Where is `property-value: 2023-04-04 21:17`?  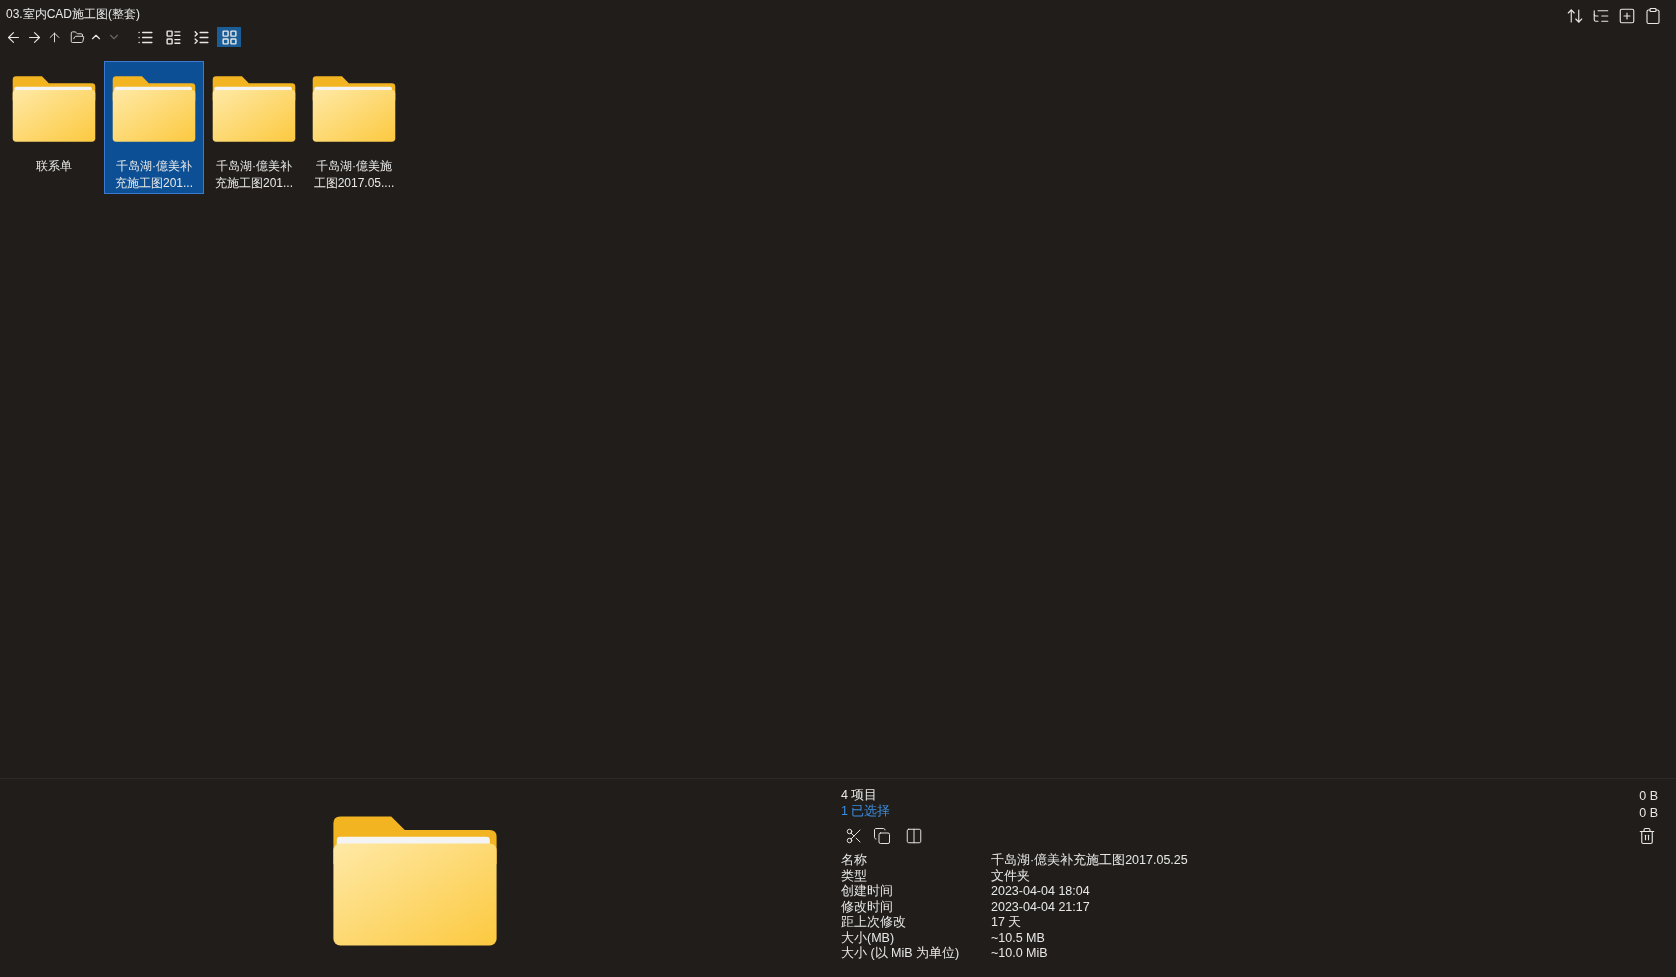
property-value: 2023-04-04 21:17 is located at coordinates (1040, 907).